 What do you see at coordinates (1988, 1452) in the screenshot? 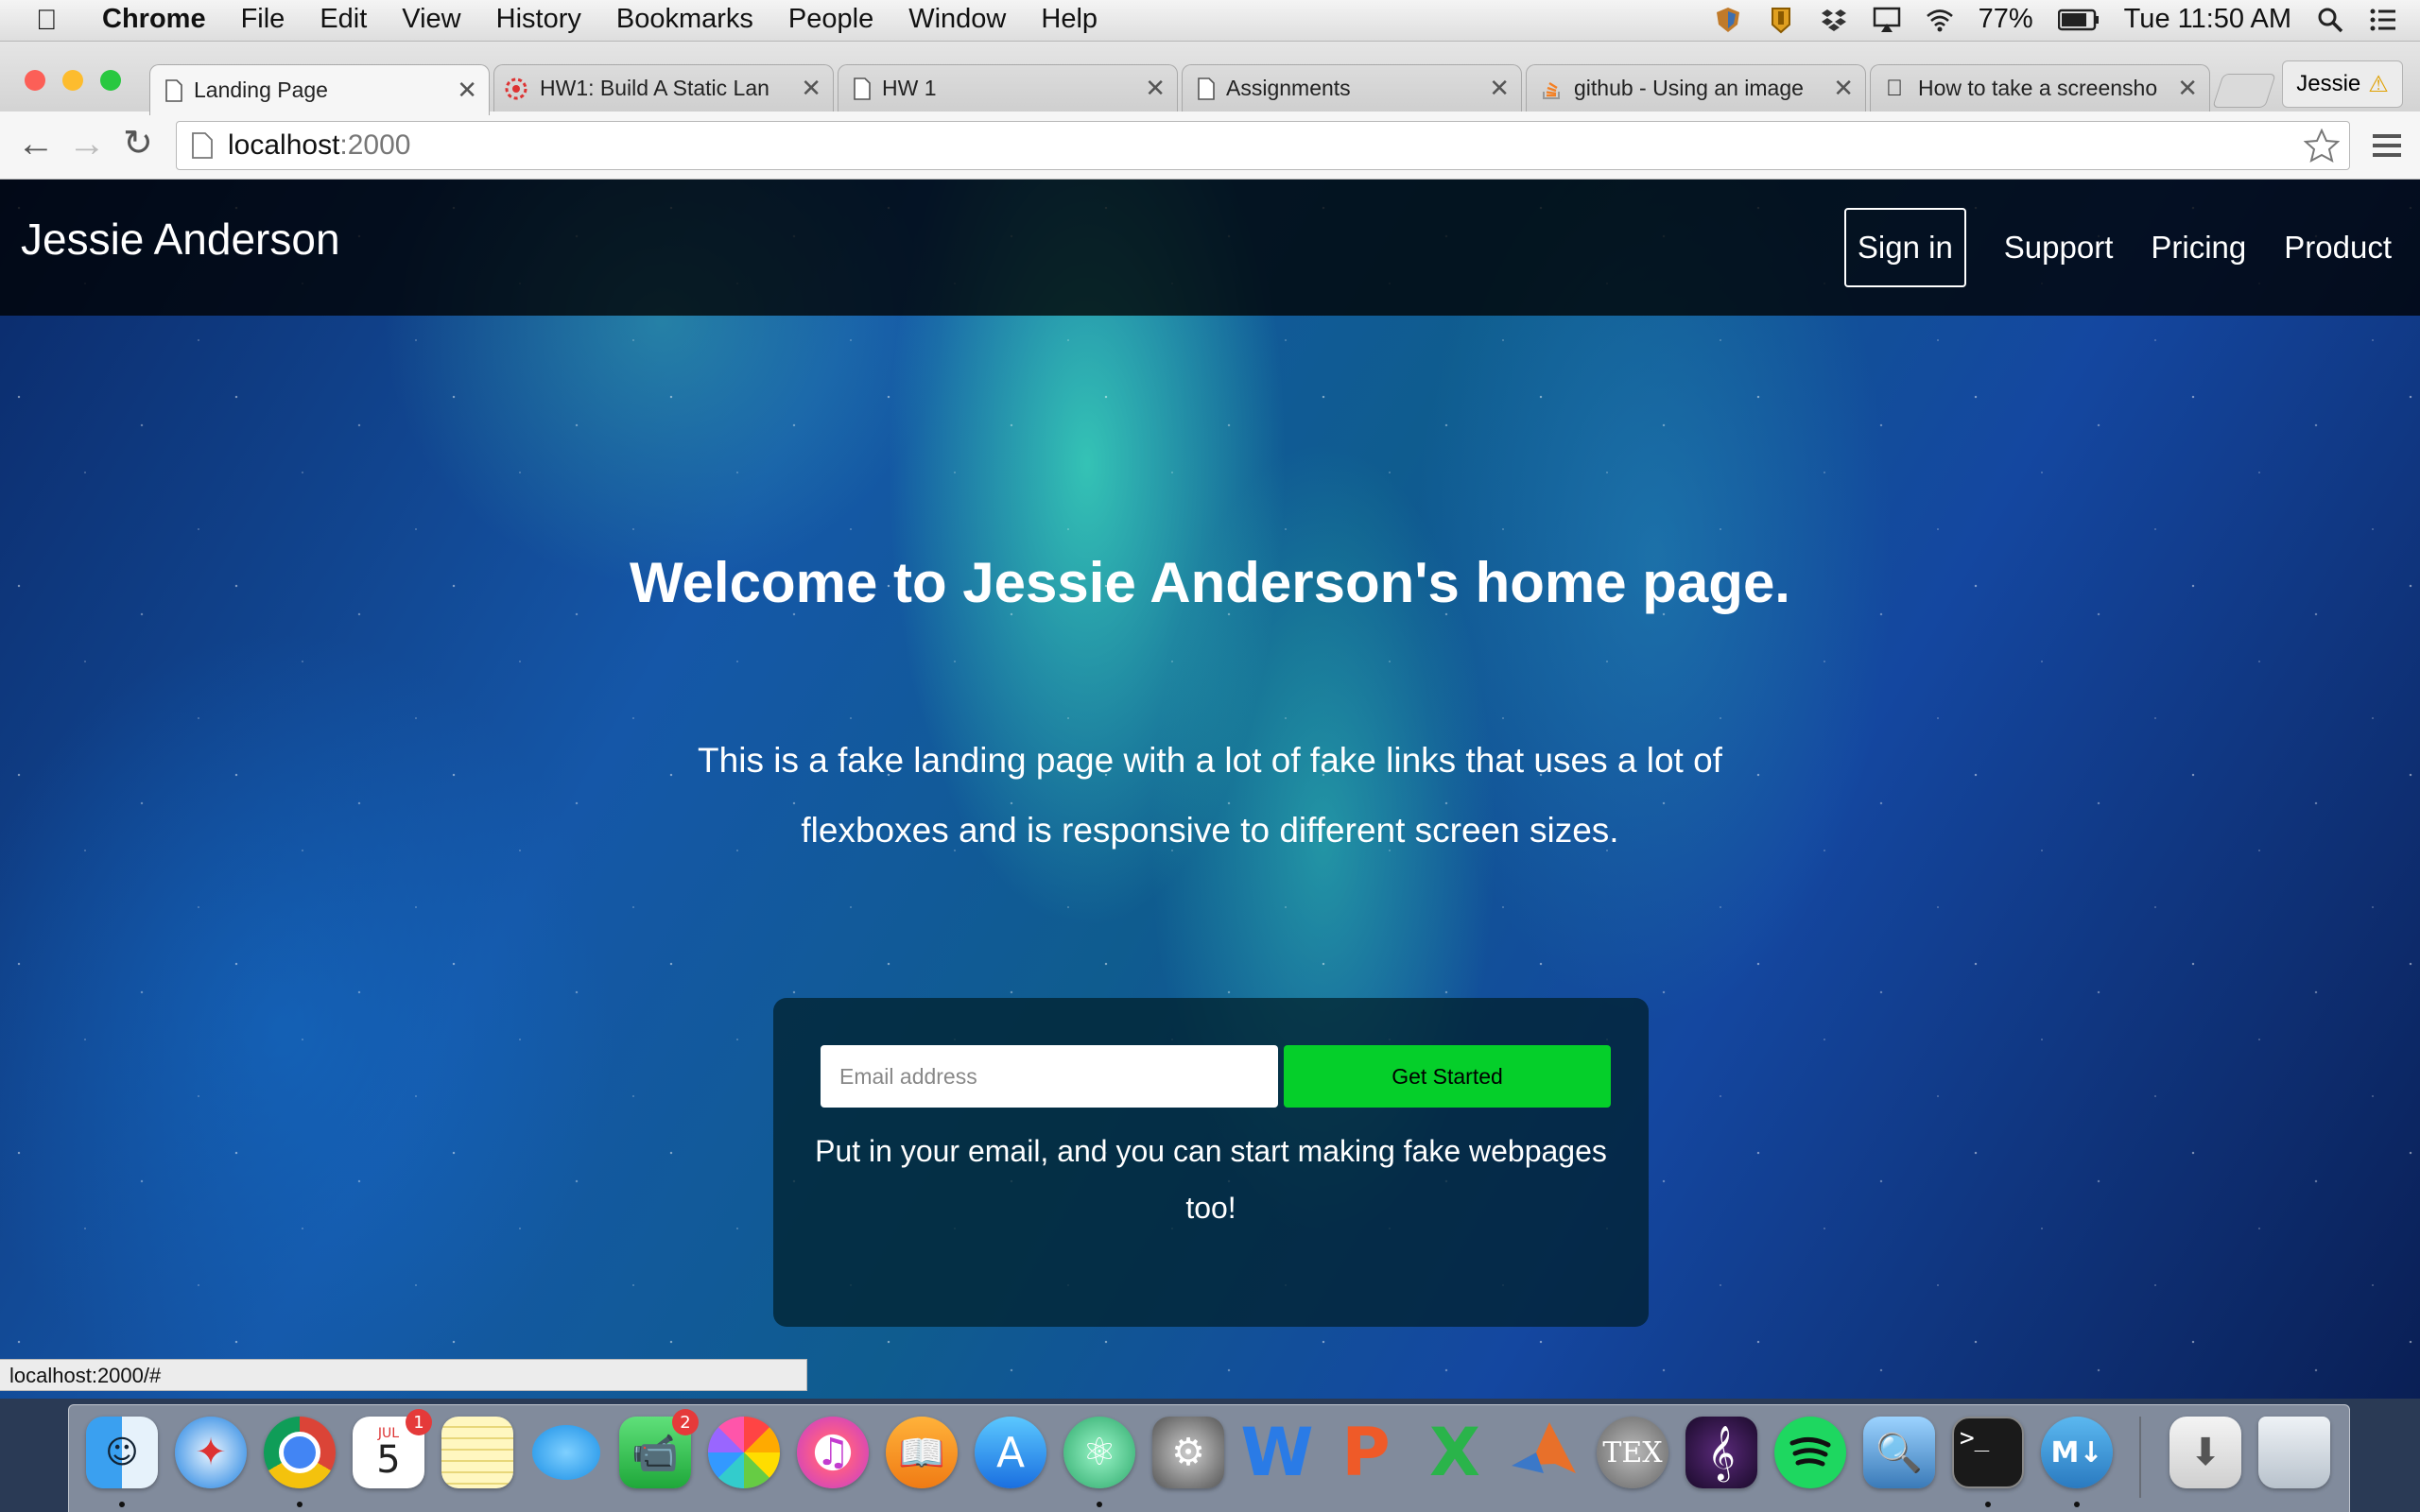
I see `terminal-icon: >_` at bounding box center [1988, 1452].